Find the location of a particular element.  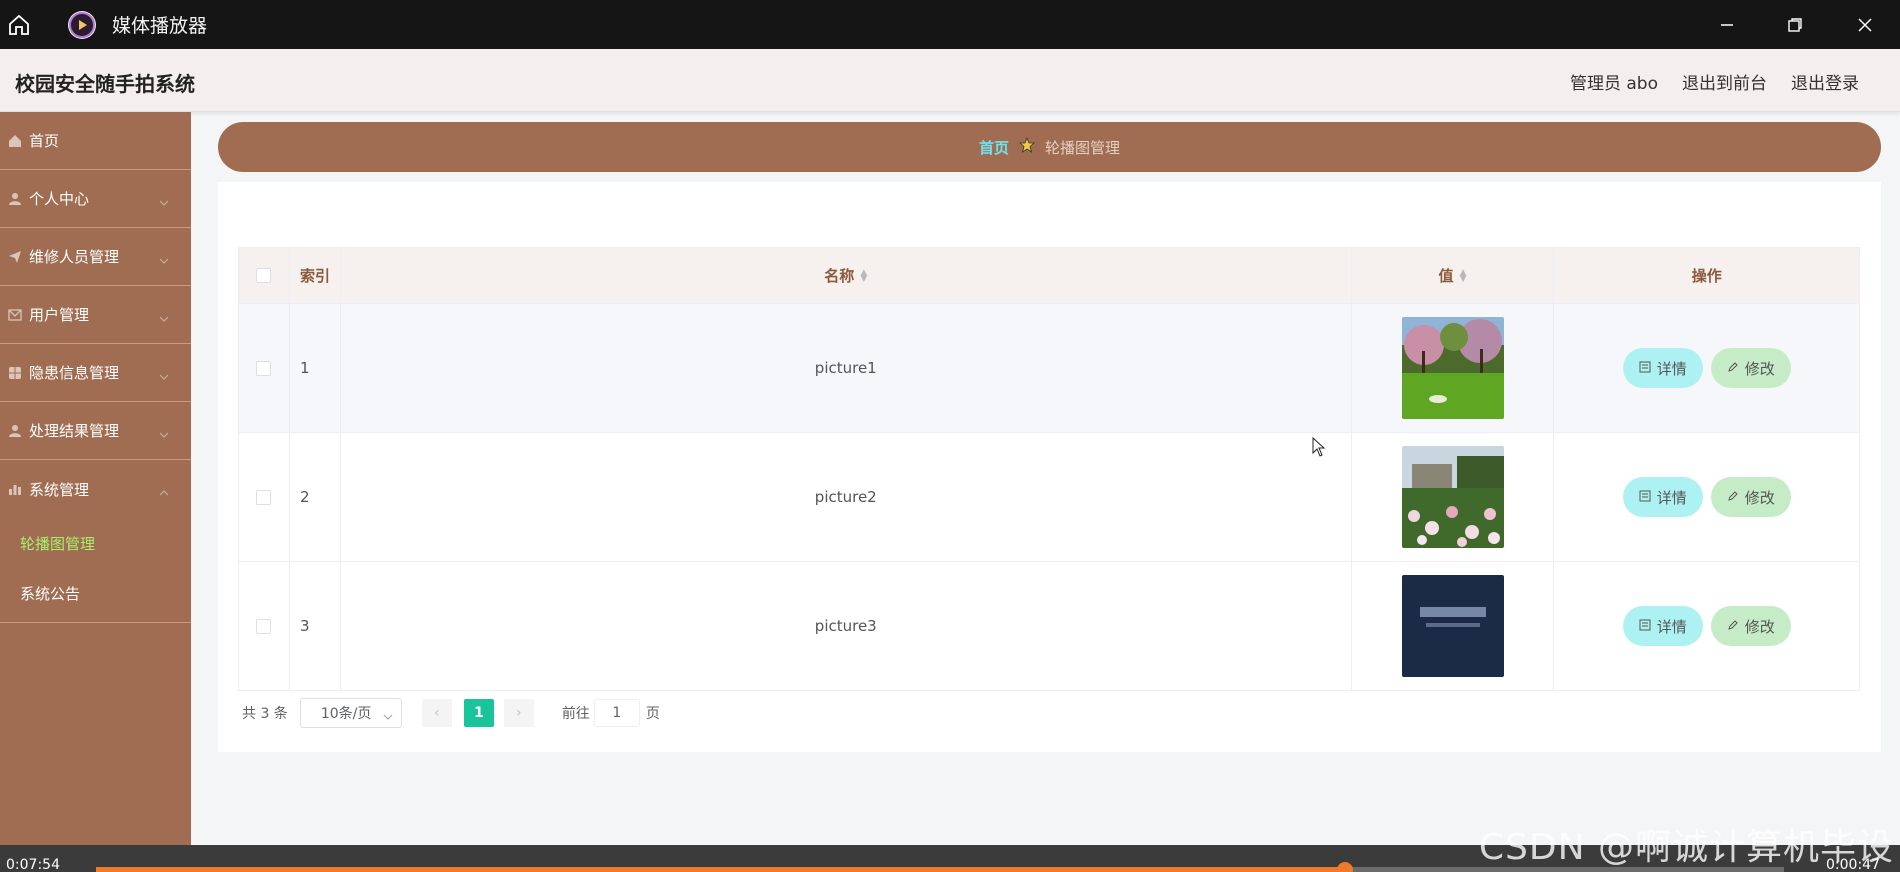

page-size-select: 10条/页 is located at coordinates (350, 713).